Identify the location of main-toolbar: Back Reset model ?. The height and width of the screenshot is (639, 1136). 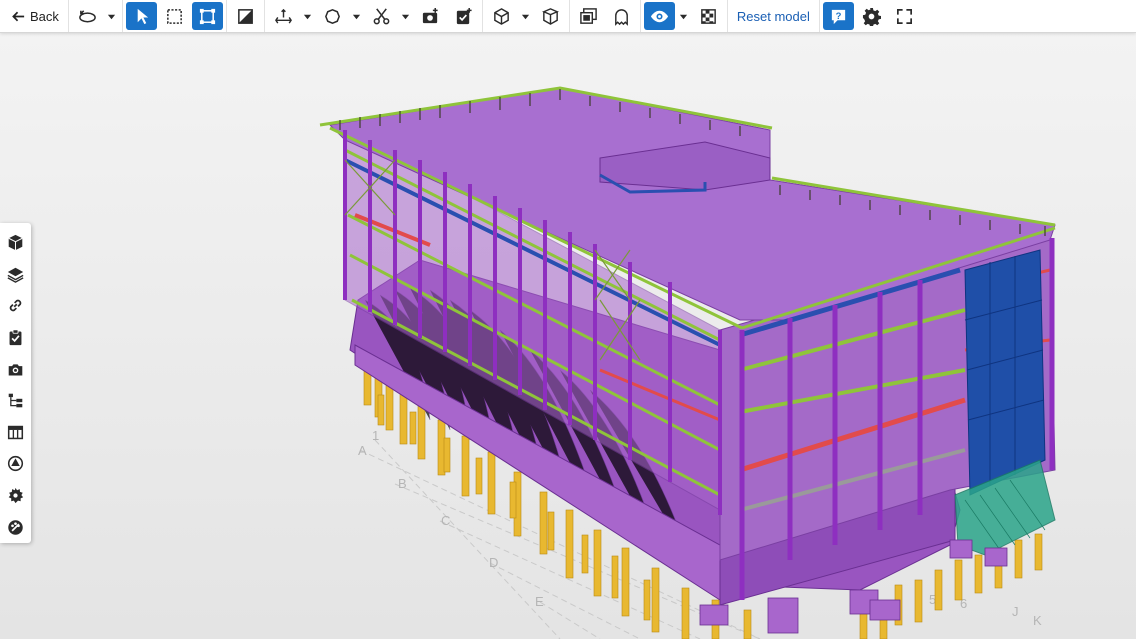
(568, 16).